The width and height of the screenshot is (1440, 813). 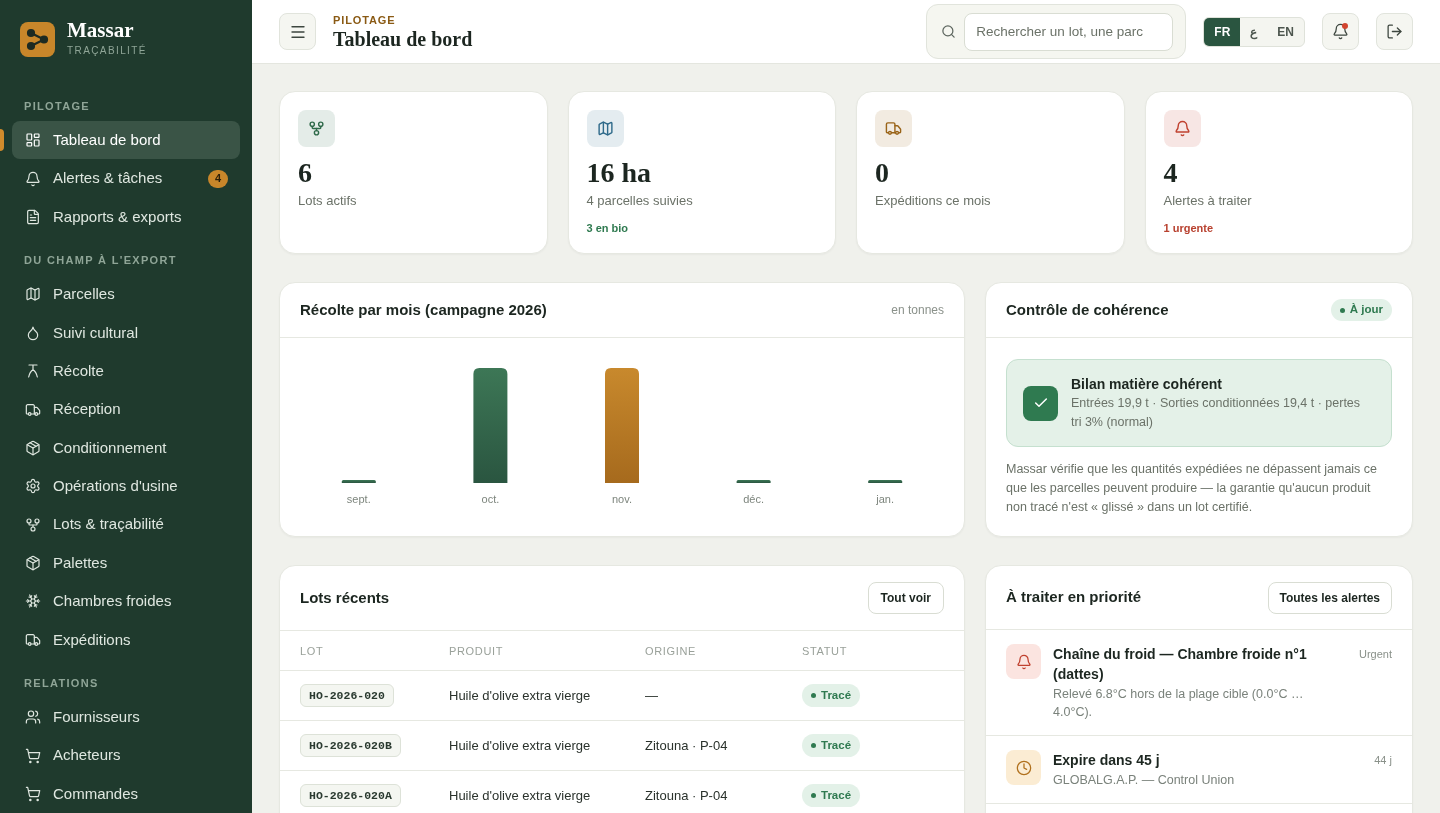 I want to click on sidebar-item: Rapports & exports, so click(x=126, y=217).